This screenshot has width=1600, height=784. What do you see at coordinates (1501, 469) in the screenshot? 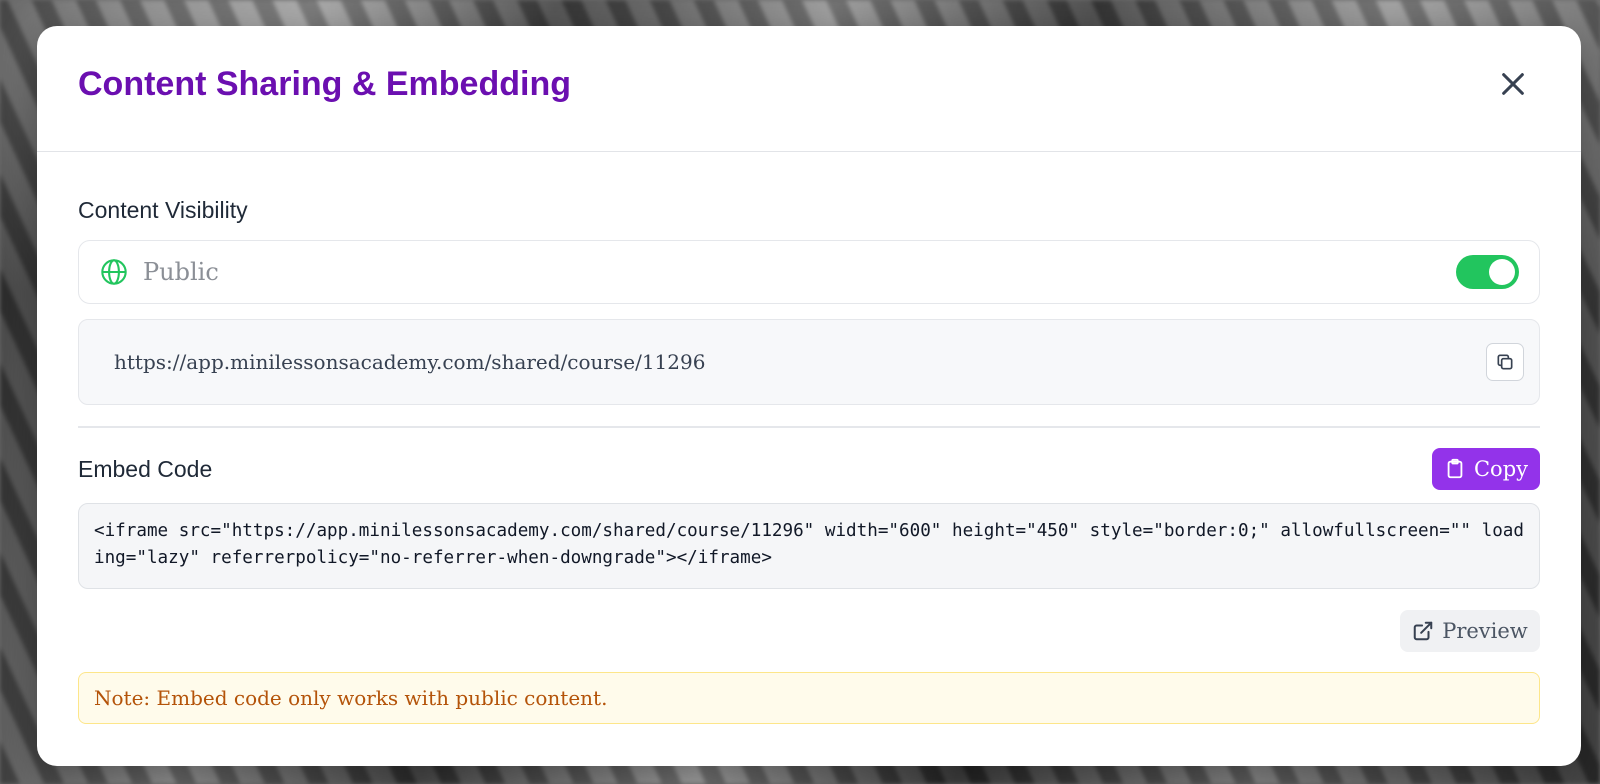
I see `copy-button-label: Copy` at bounding box center [1501, 469].